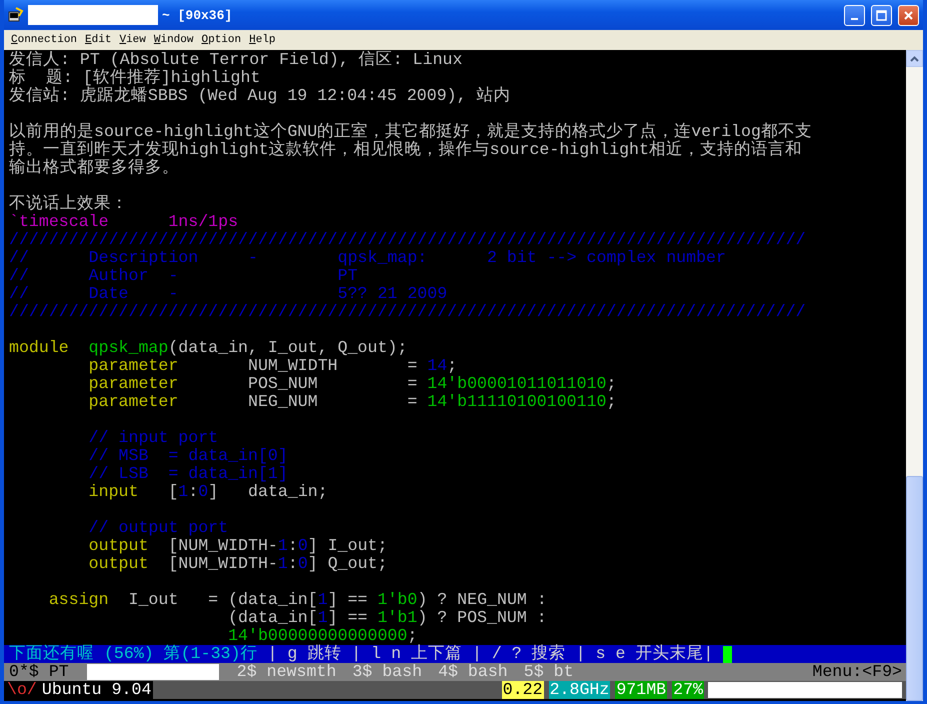 This screenshot has width=927, height=704. What do you see at coordinates (221, 40) in the screenshot?
I see `menu-item: Option` at bounding box center [221, 40].